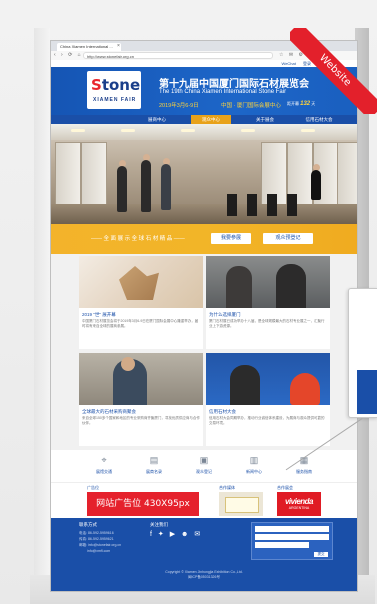 This screenshot has width=377, height=604. Describe the element at coordinates (118, 46) in the screenshot. I see `tab-close-icon: ×` at that location.